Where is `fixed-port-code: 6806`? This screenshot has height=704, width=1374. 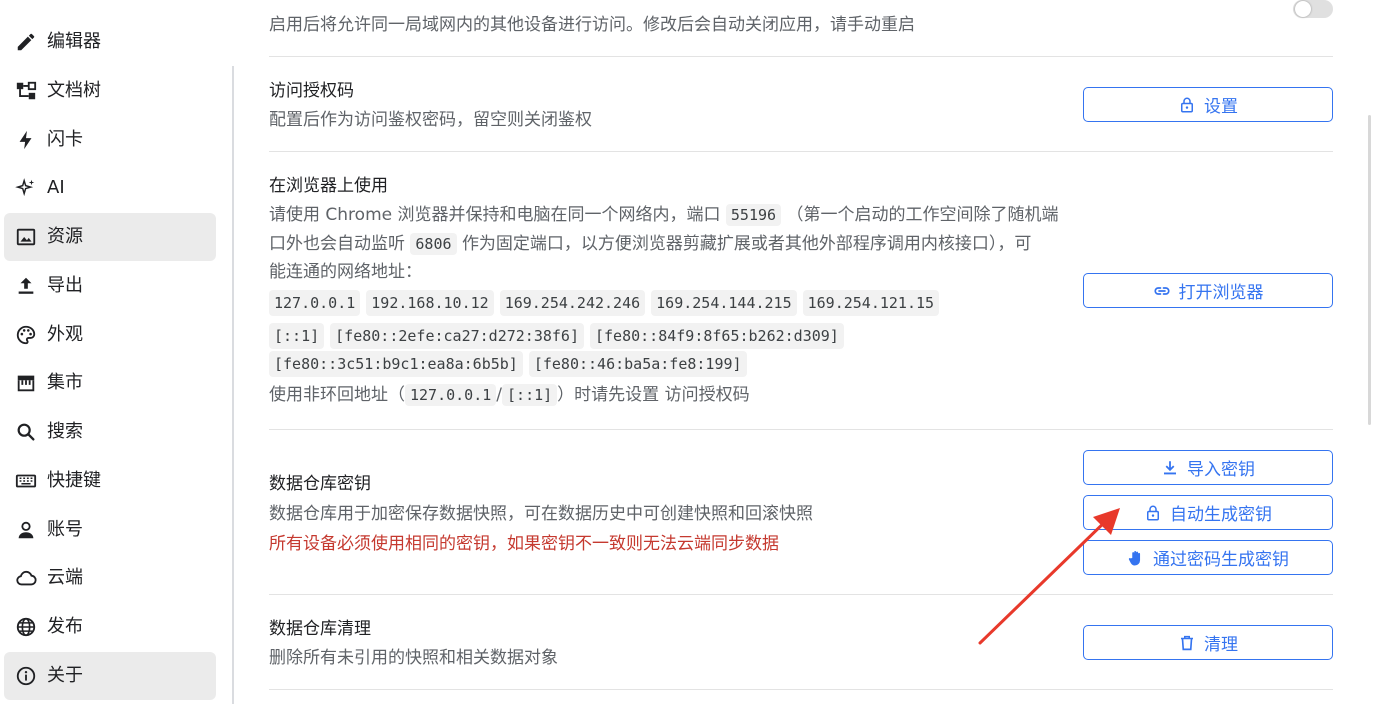 fixed-port-code: 6806 is located at coordinates (433, 244).